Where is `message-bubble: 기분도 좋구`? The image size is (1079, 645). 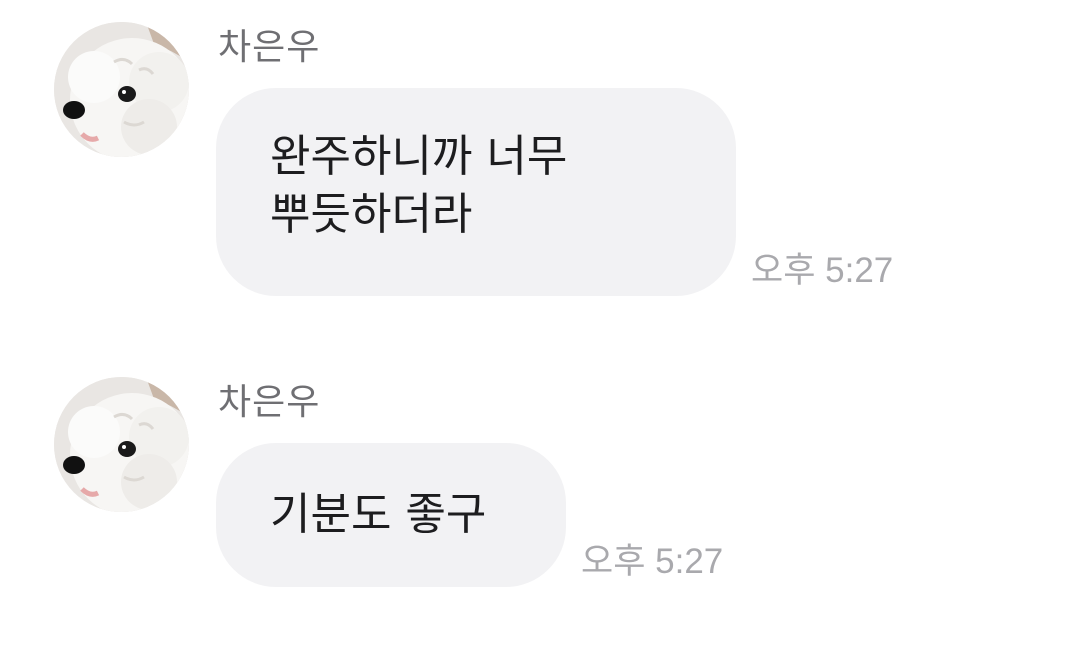 message-bubble: 기분도 좋구 is located at coordinates (391, 515).